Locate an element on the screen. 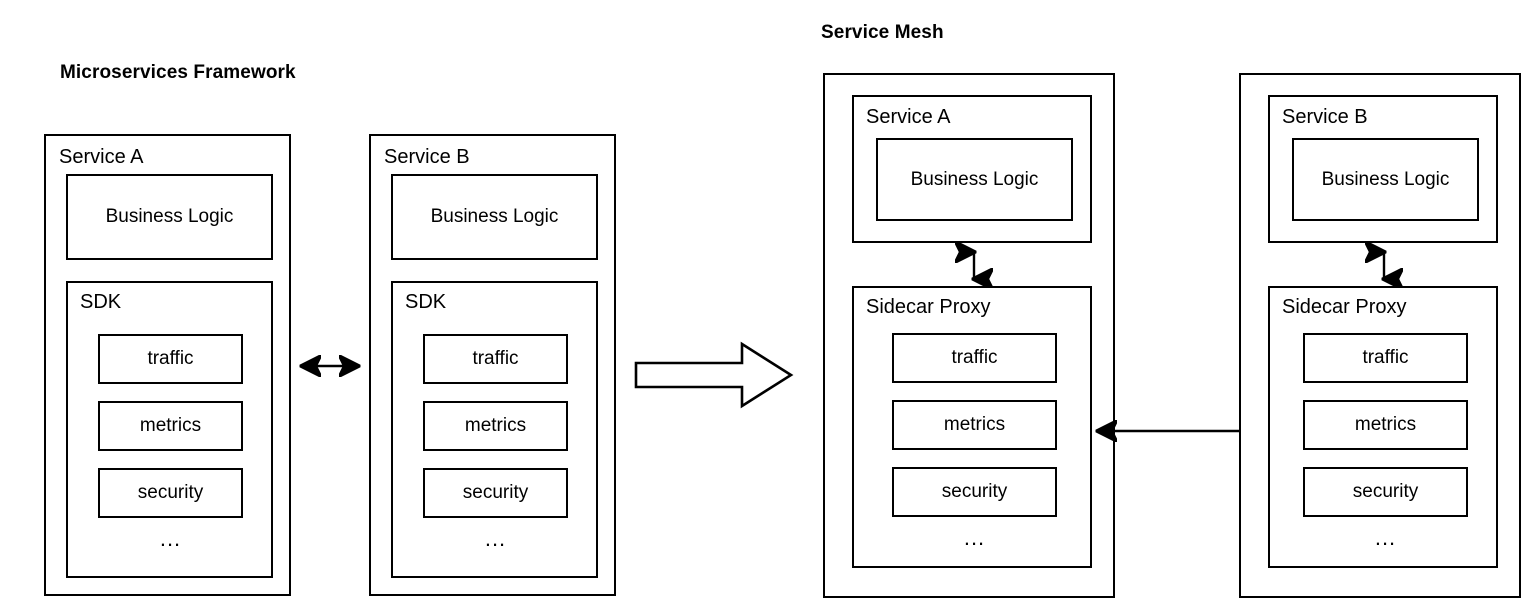  mesh-pod-b-proxy-item-security-label: security is located at coordinates (1385, 491).